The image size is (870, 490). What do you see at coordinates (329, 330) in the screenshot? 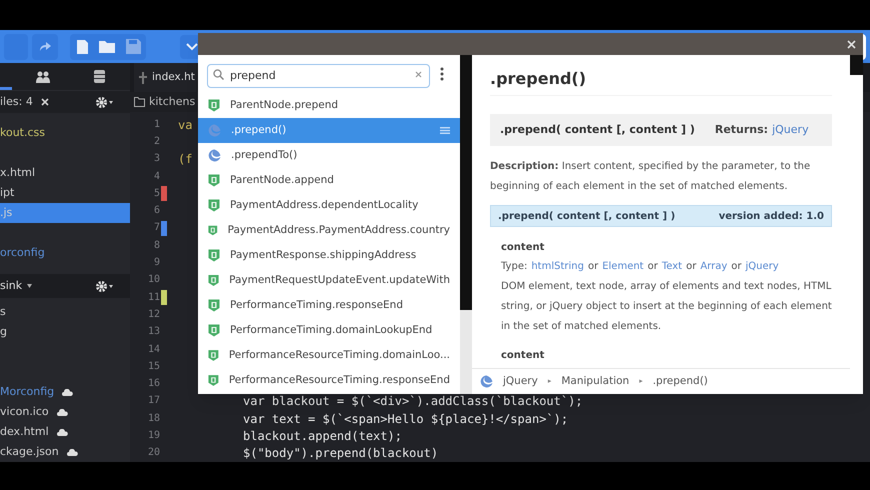
I see `result-item: PerformanceTiming.domainLookupEnd` at bounding box center [329, 330].